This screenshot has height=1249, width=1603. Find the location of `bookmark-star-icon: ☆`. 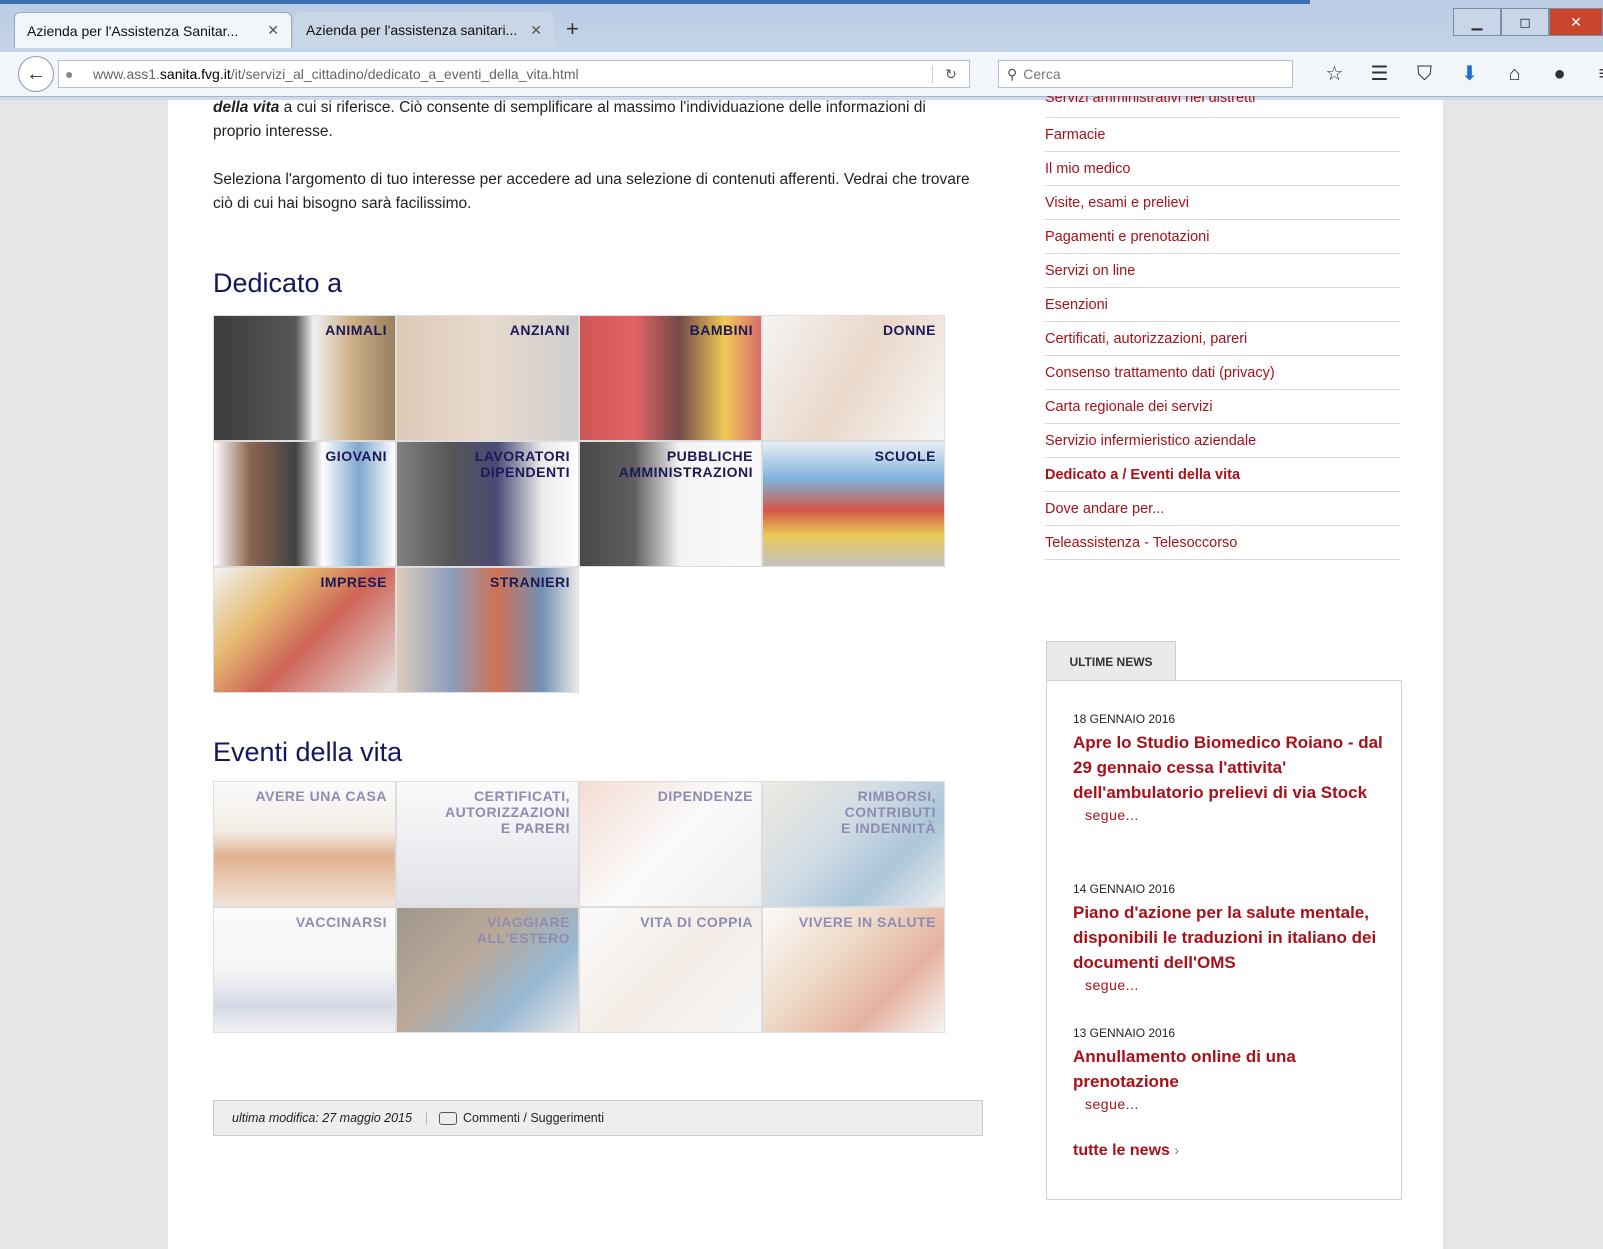

bookmark-star-icon: ☆ is located at coordinates (1334, 74).